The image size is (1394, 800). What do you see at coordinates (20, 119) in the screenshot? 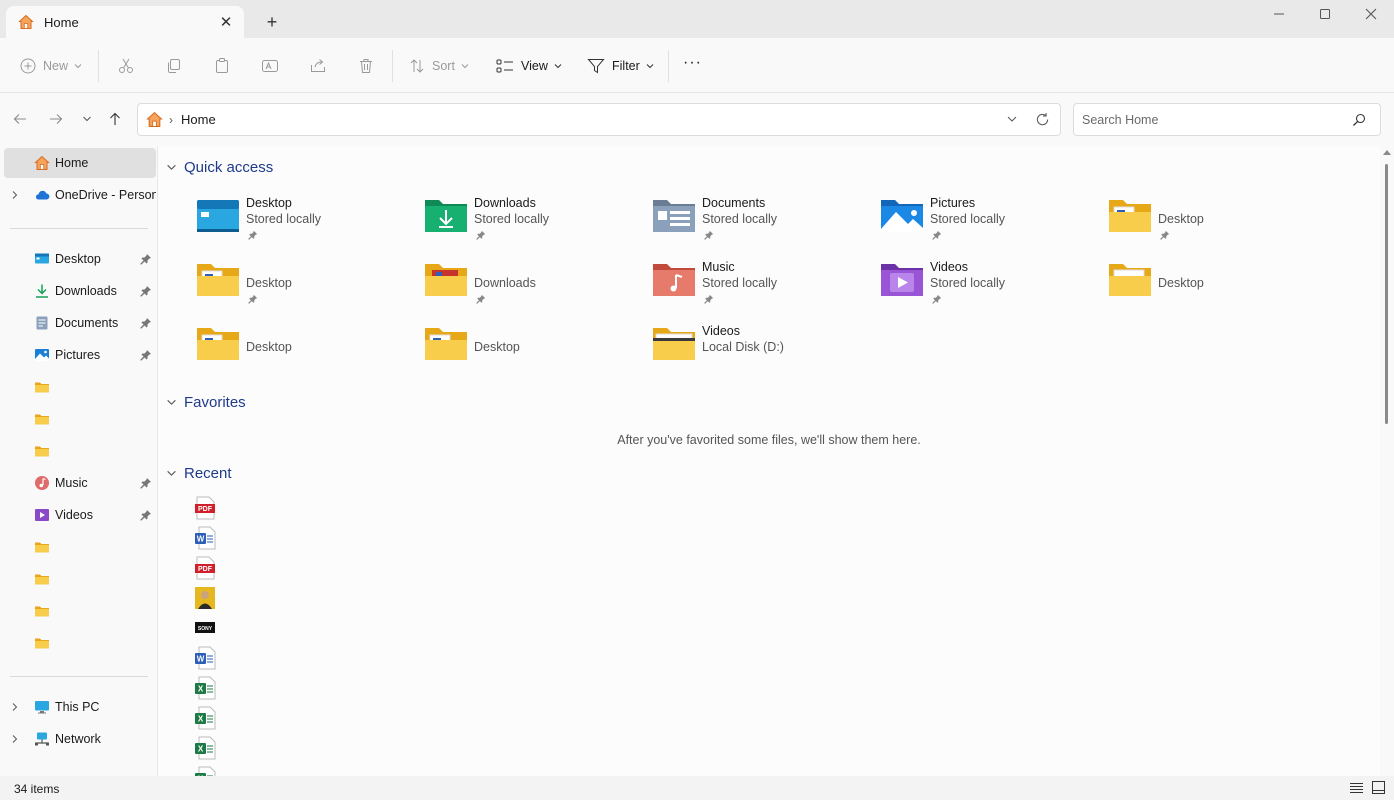
I see `back-button` at bounding box center [20, 119].